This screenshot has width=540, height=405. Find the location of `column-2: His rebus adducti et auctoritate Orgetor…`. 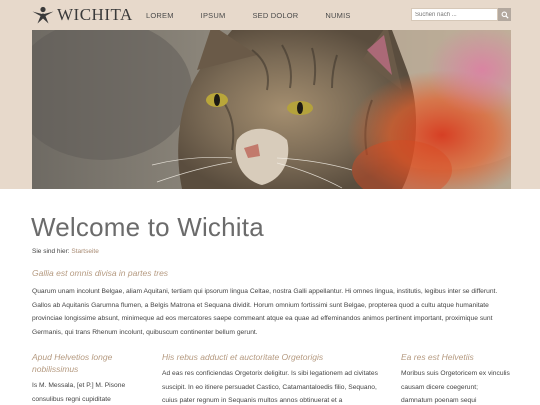

column-2: His rebus adducti et auctoritate Orgetor… is located at coordinates (272, 378).